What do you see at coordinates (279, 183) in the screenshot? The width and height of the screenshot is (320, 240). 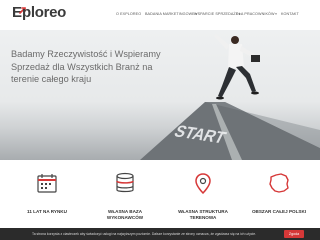 I see `poland-map-icon` at bounding box center [279, 183].